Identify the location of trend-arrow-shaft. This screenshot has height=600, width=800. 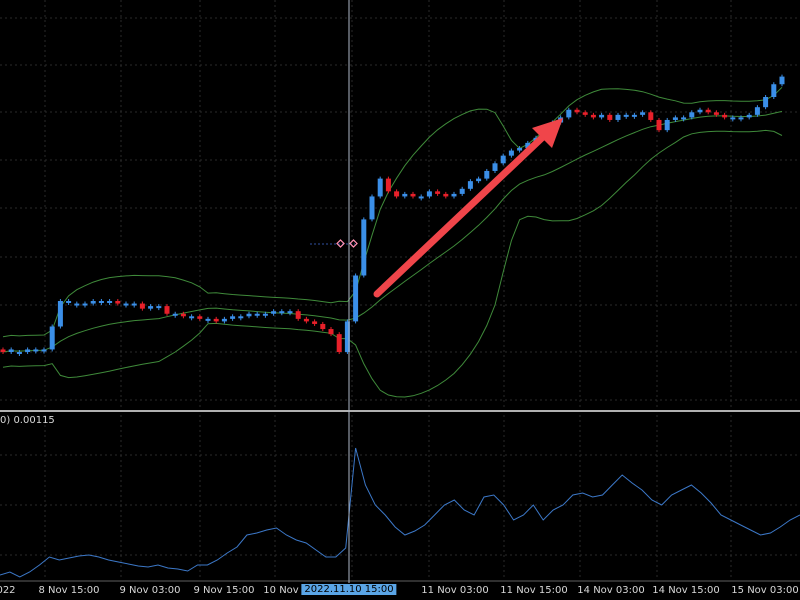
(461, 214).